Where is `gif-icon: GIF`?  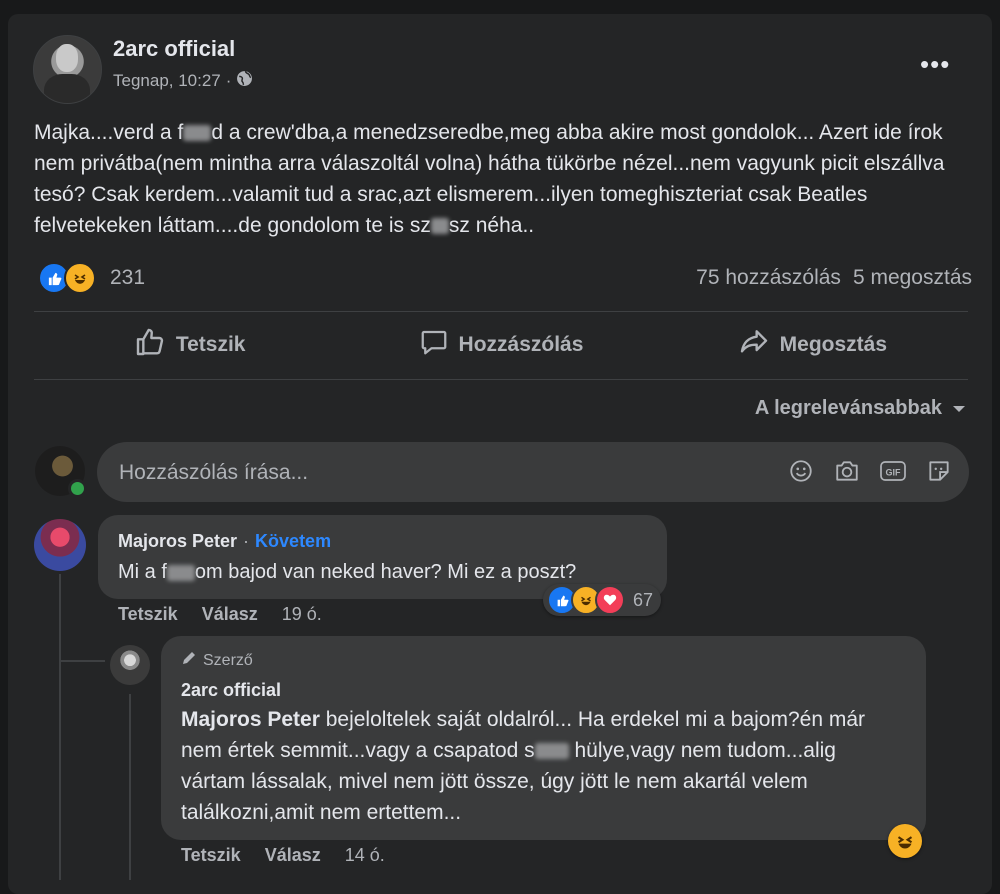
gif-icon: GIF is located at coordinates (893, 471).